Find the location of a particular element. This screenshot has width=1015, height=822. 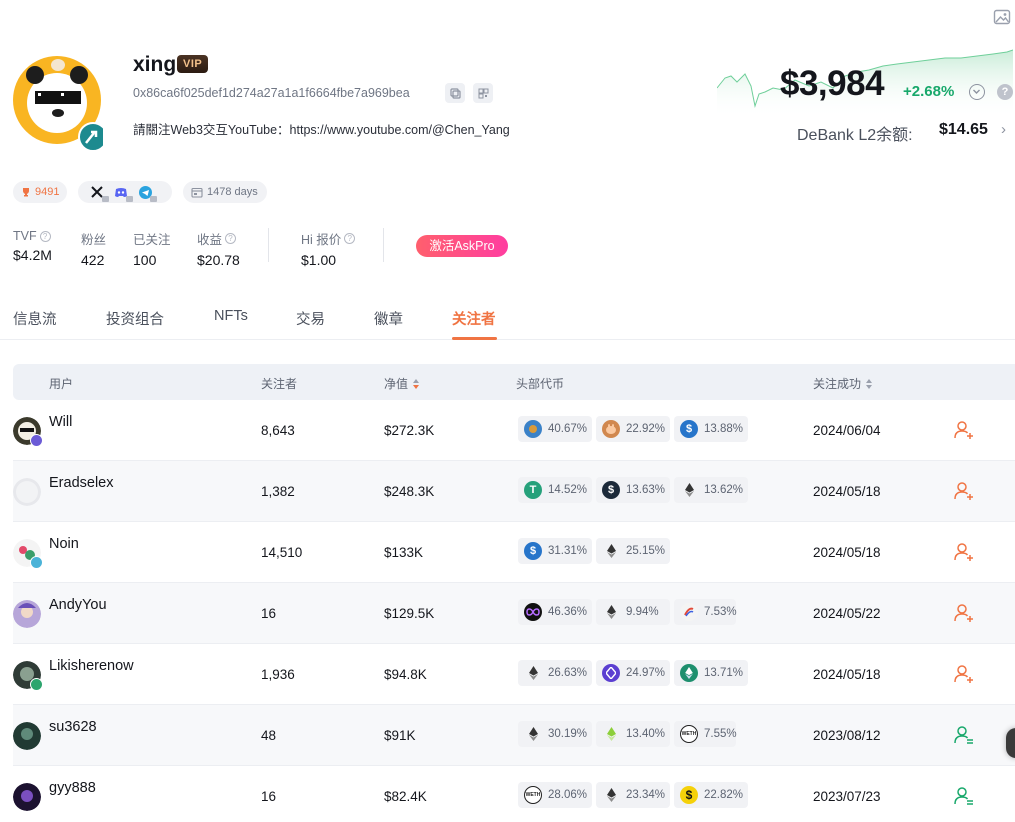

token-chip: 25.15% is located at coordinates (633, 551).